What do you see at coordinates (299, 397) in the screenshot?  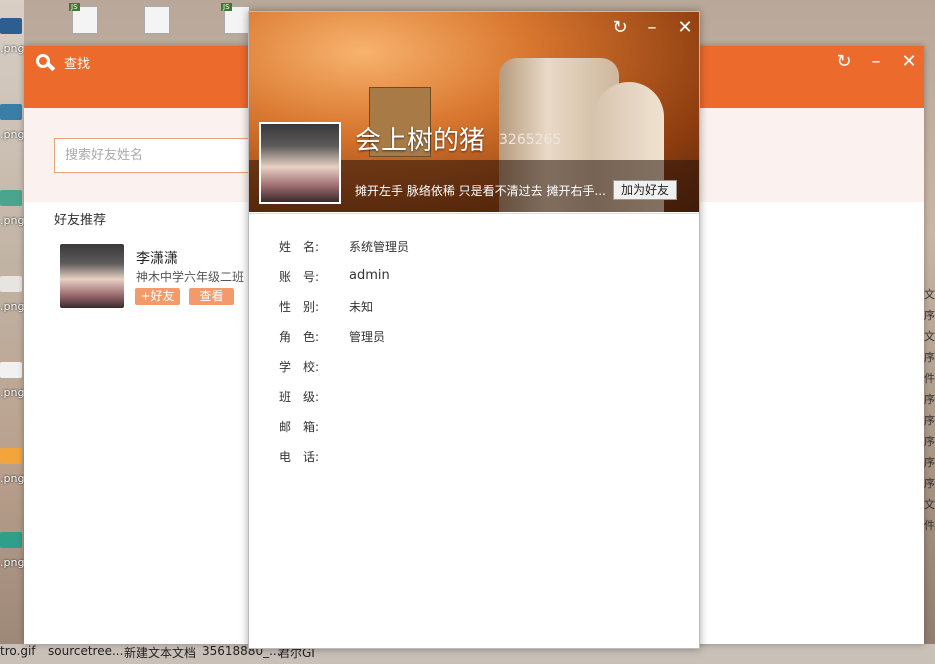 I see `info-label: 班 级:` at bounding box center [299, 397].